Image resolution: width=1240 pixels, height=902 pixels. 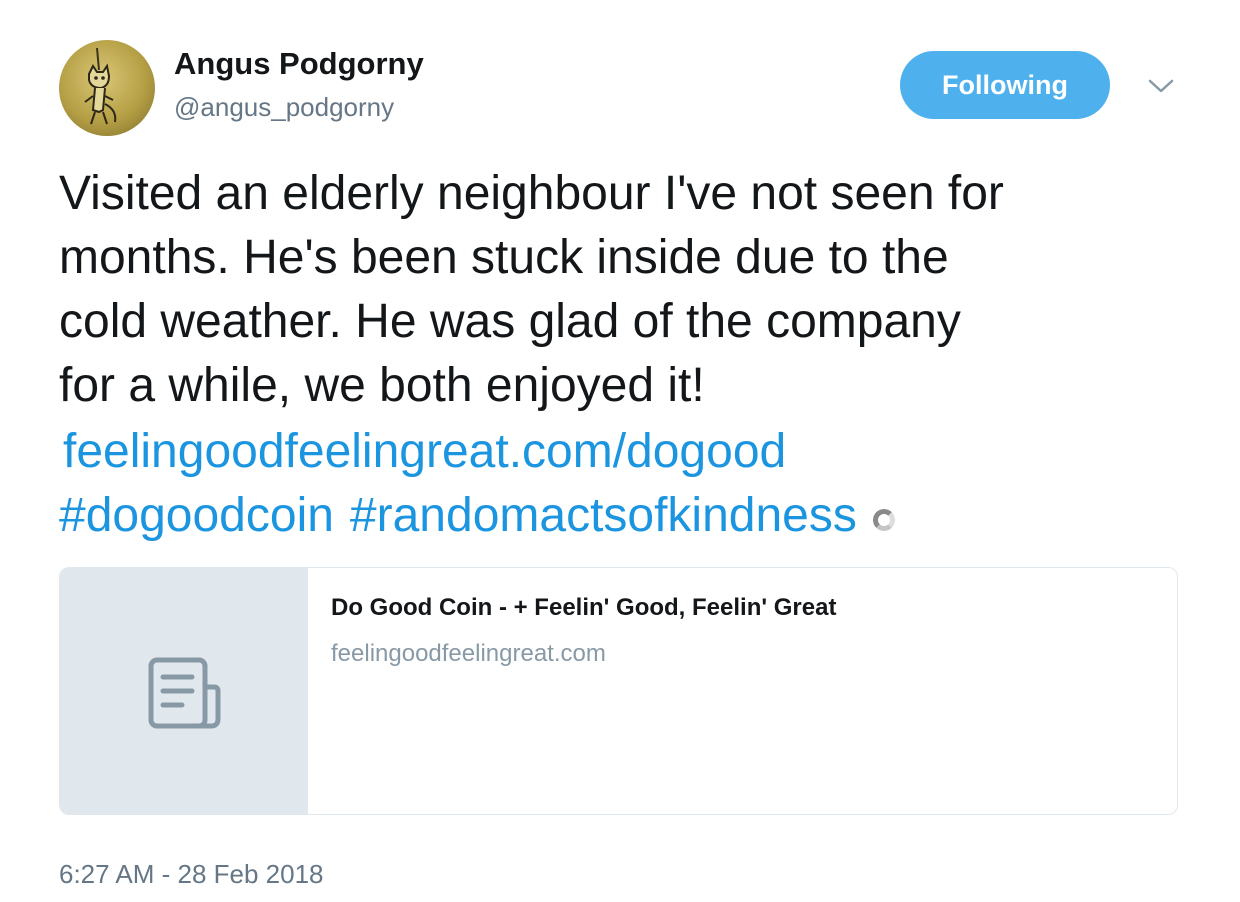 I want to click on avatar, so click(x=107, y=88).